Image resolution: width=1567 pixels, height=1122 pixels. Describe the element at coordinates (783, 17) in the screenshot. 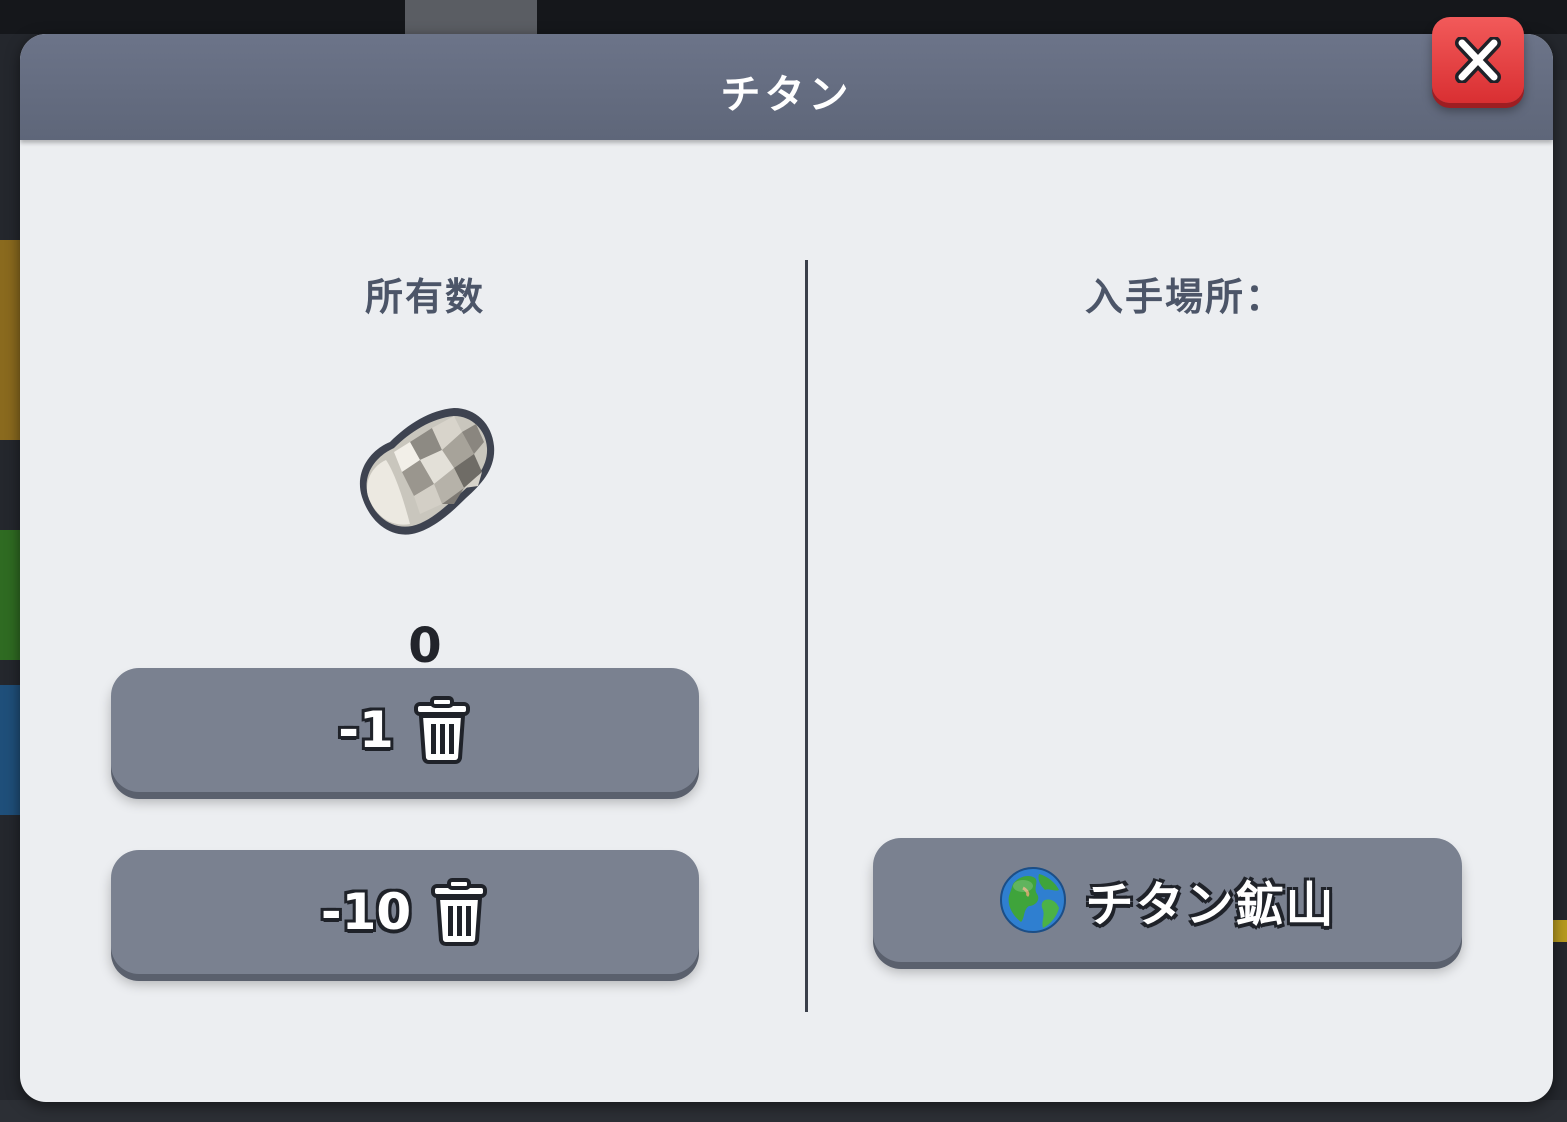

I see `background-top-bar` at that location.